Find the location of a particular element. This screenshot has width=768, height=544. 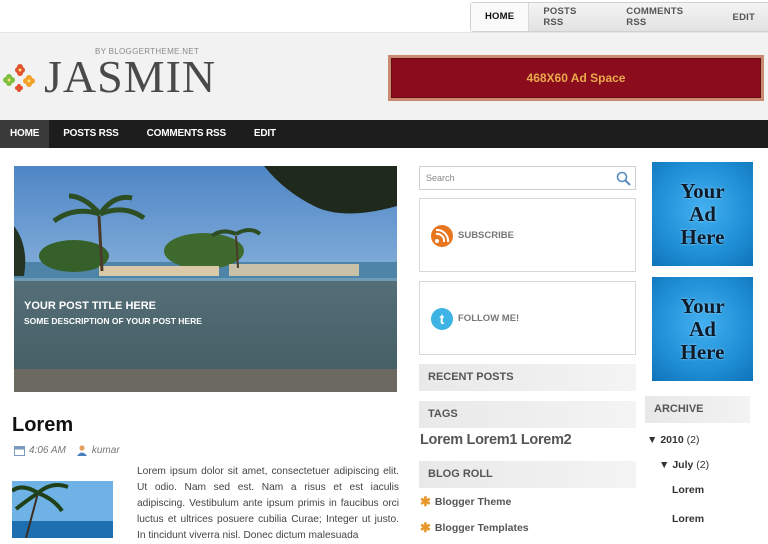

slide-description: SOME DESCRIPTION OF YOUR POST HERE is located at coordinates (113, 321).